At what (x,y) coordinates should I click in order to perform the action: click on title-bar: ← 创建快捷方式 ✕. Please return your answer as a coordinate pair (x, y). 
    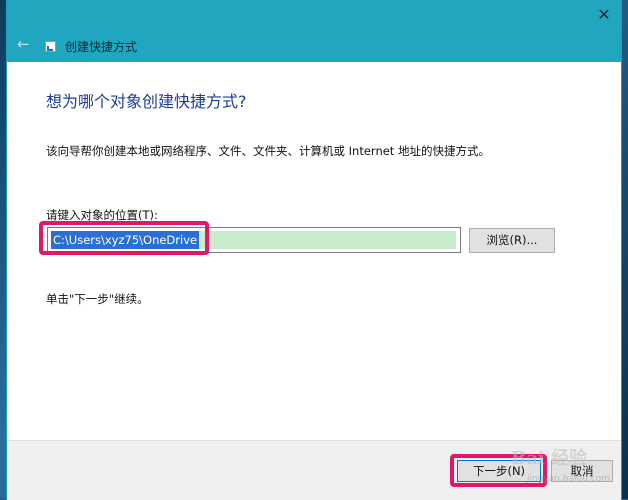
    Looking at the image, I should click on (314, 31).